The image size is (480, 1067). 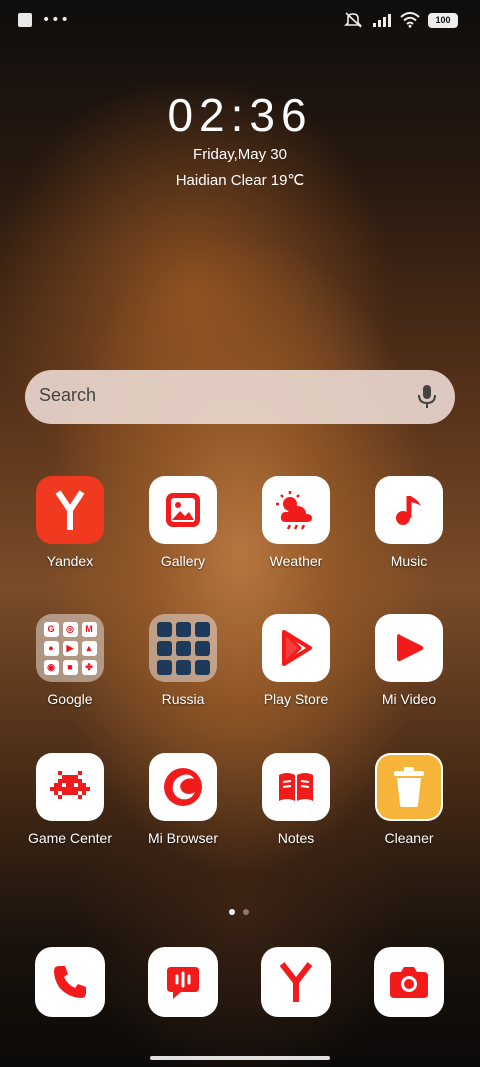 I want to click on notes-icon, so click(x=296, y=787).